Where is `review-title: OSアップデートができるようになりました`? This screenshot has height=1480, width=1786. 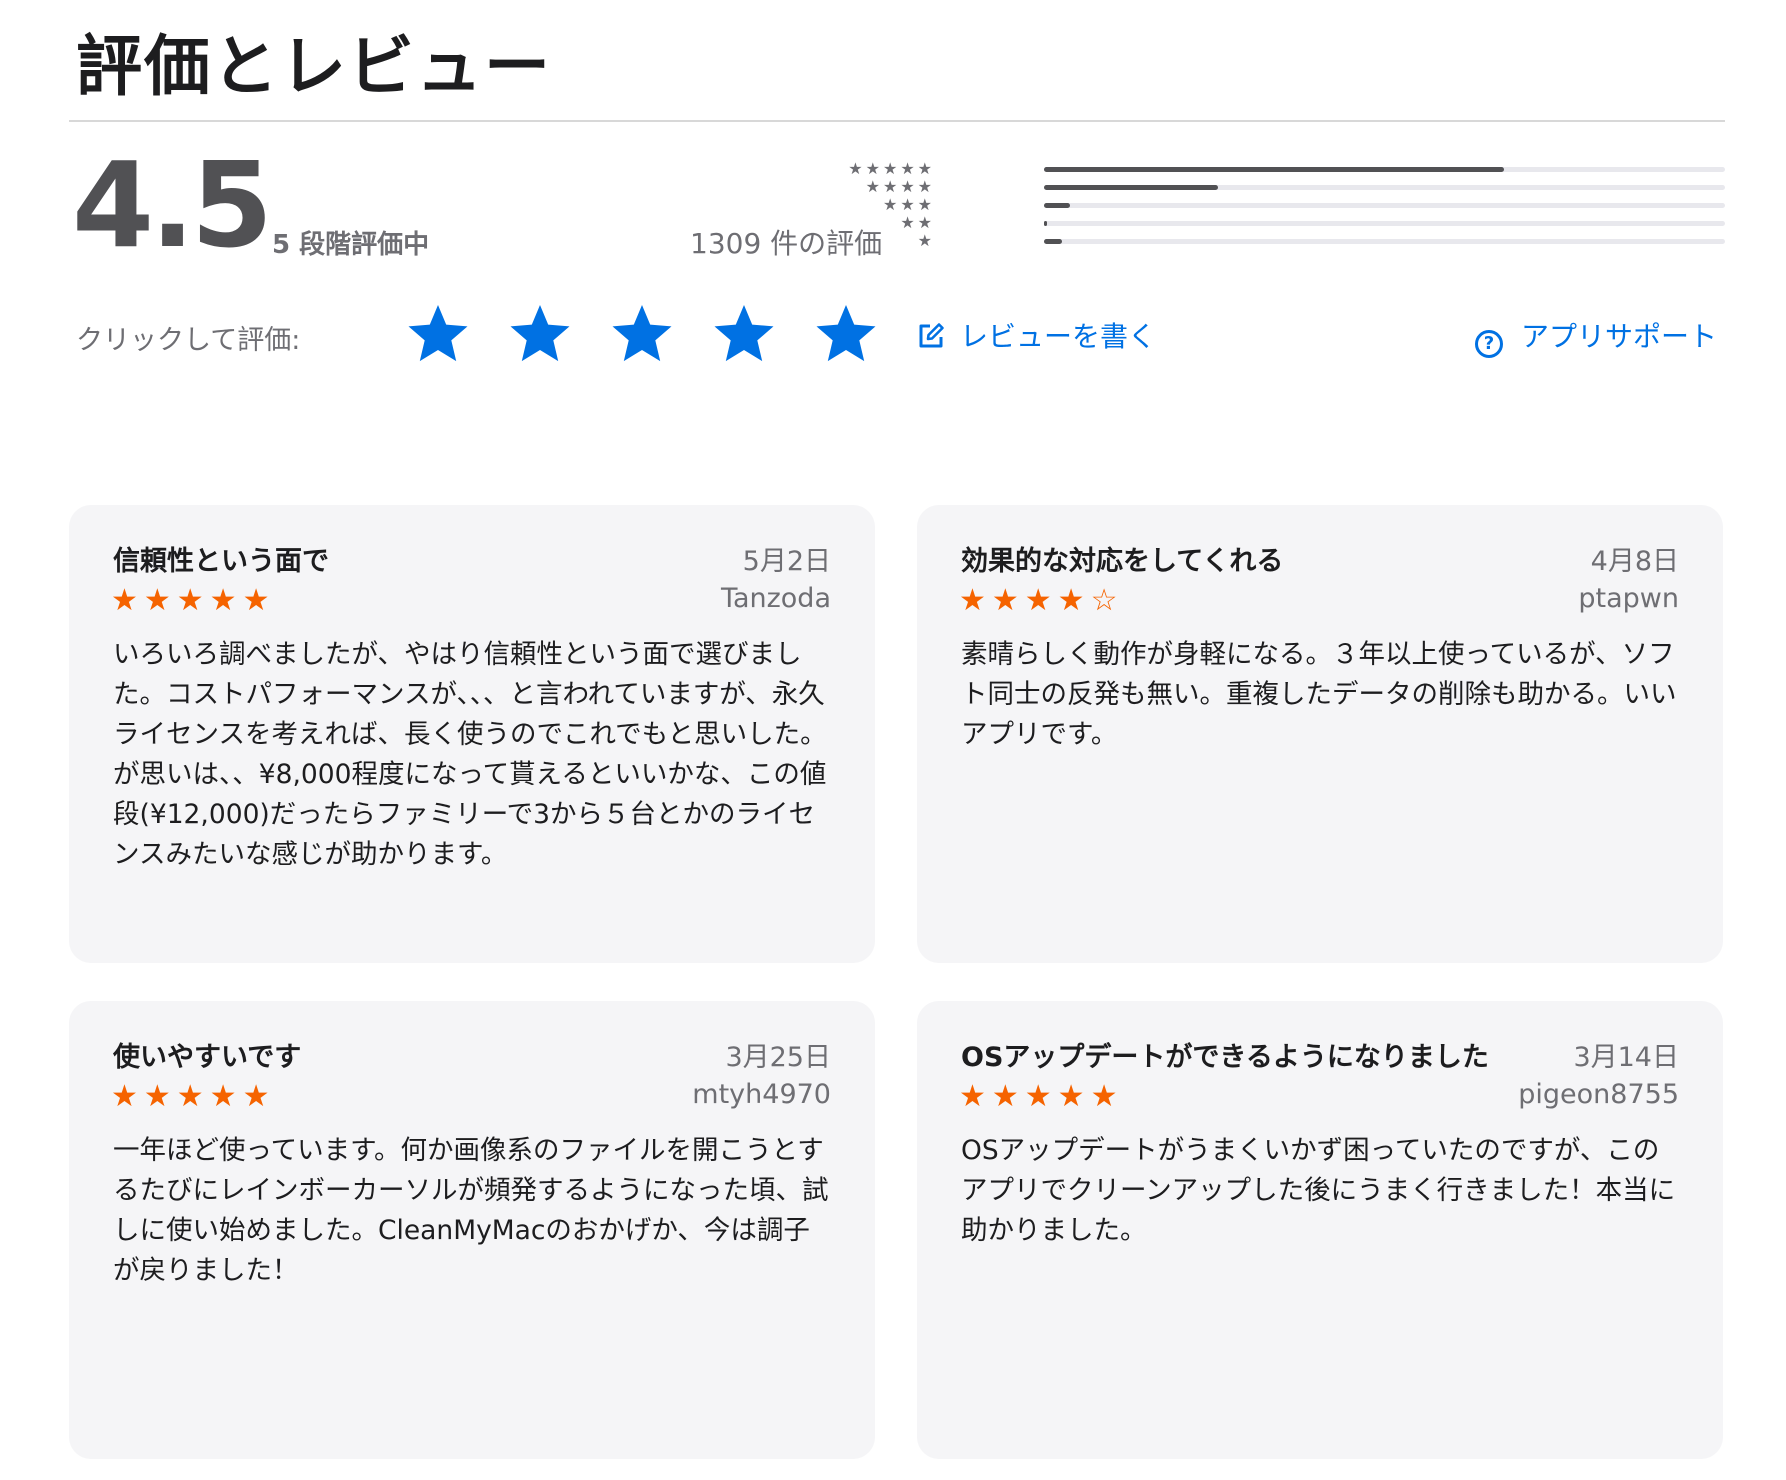 review-title: OSアップデートができるようになりました is located at coordinates (1225, 1057).